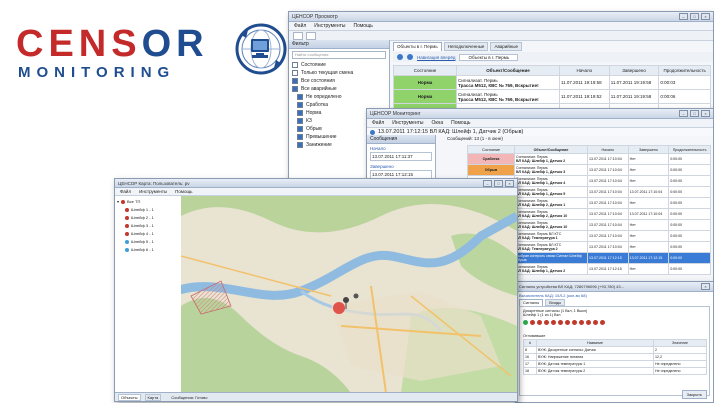  What do you see at coordinates (311, 35) in the screenshot?
I see `print-icon` at bounding box center [311, 35].